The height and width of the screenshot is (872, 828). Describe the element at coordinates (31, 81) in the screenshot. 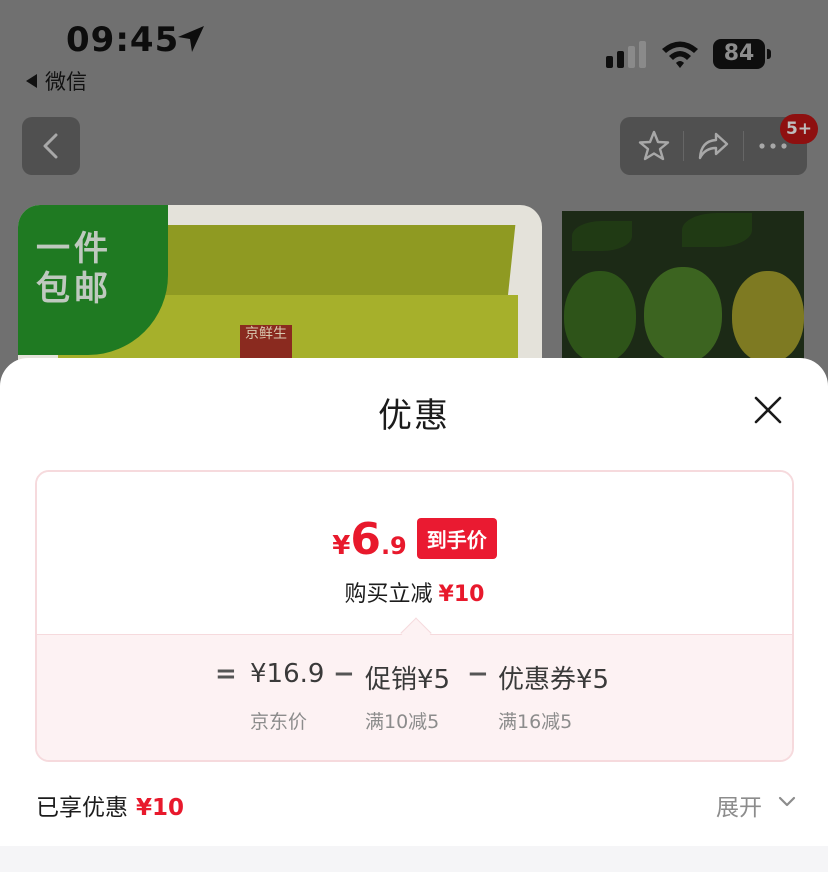

I see `back-triangle-icon` at that location.